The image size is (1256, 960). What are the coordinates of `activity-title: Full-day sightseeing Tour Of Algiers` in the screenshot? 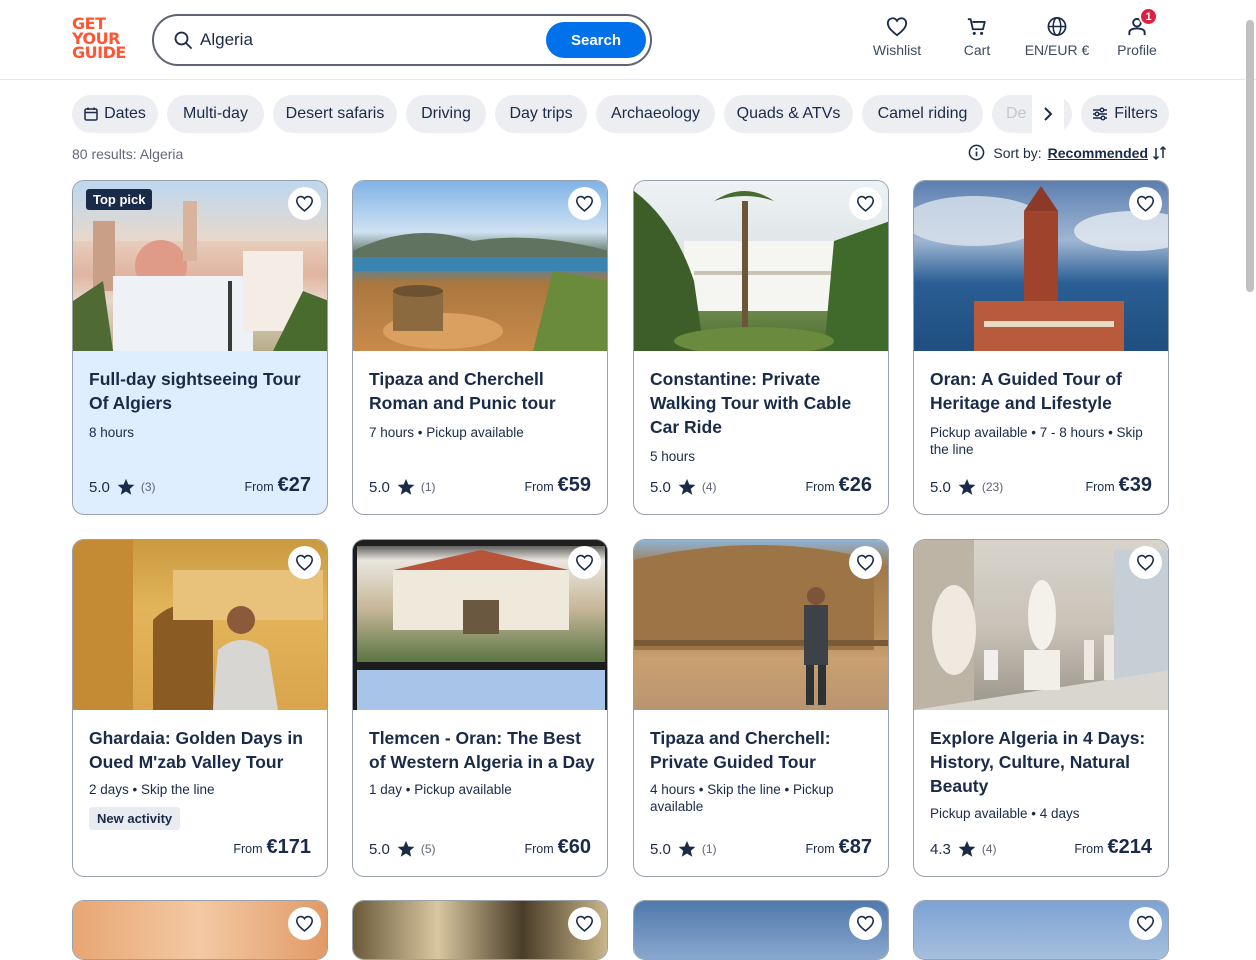 It's located at (203, 391).